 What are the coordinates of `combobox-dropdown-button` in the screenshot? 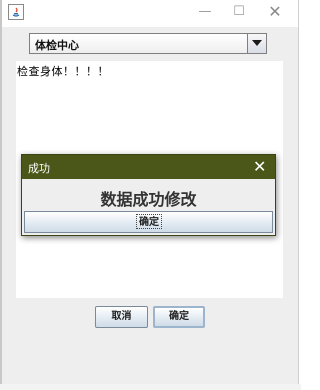 It's located at (256, 43).